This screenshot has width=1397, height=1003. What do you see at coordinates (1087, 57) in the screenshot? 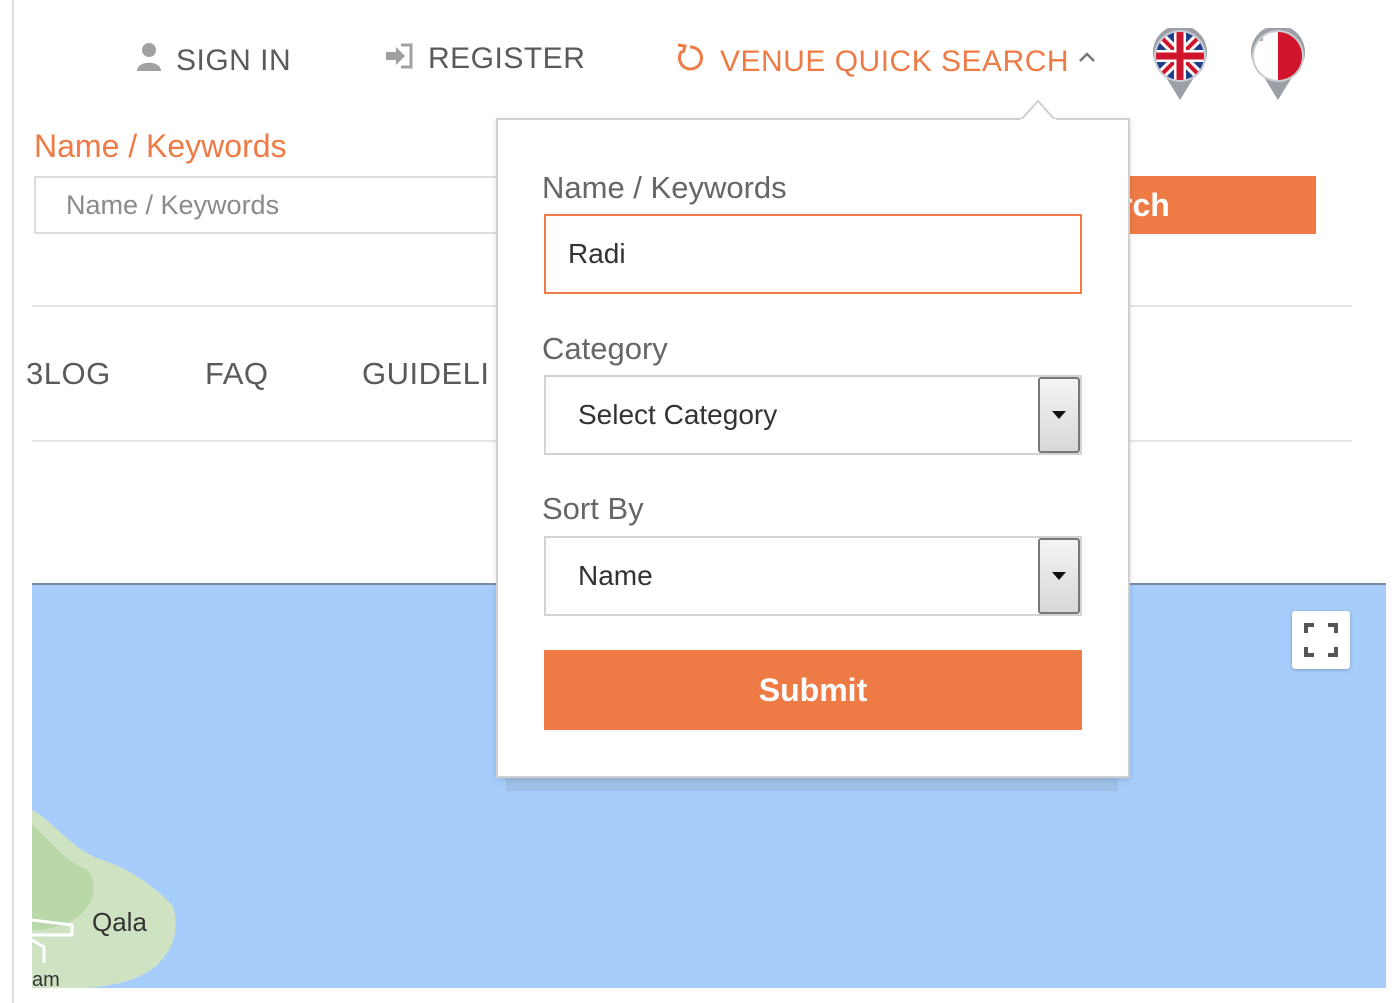
I see `chevron-up-icon` at bounding box center [1087, 57].